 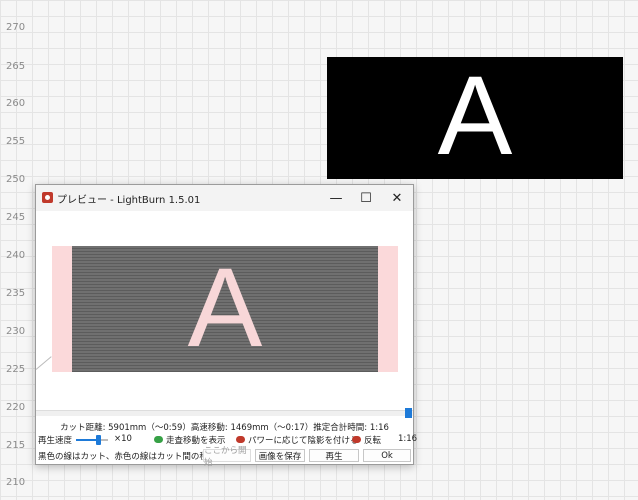 What do you see at coordinates (408, 439) in the screenshot?
I see `time-display: 1:16` at bounding box center [408, 439].